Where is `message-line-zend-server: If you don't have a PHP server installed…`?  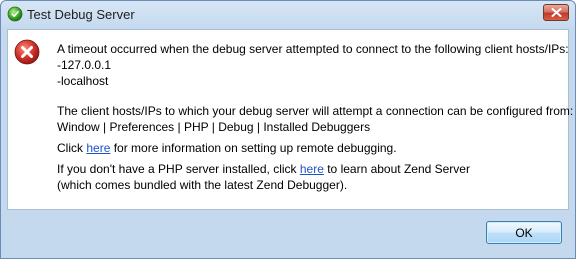 message-line-zend-server: If you don't have a PHP server installed… is located at coordinates (315, 169).